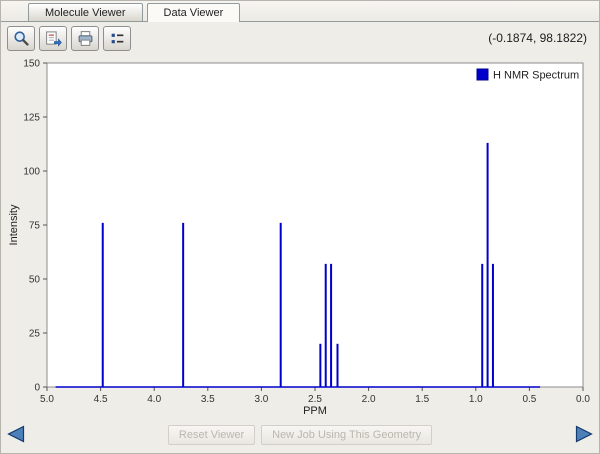 The height and width of the screenshot is (454, 600). What do you see at coordinates (315, 410) in the screenshot?
I see `x-axis-label: PPM` at bounding box center [315, 410].